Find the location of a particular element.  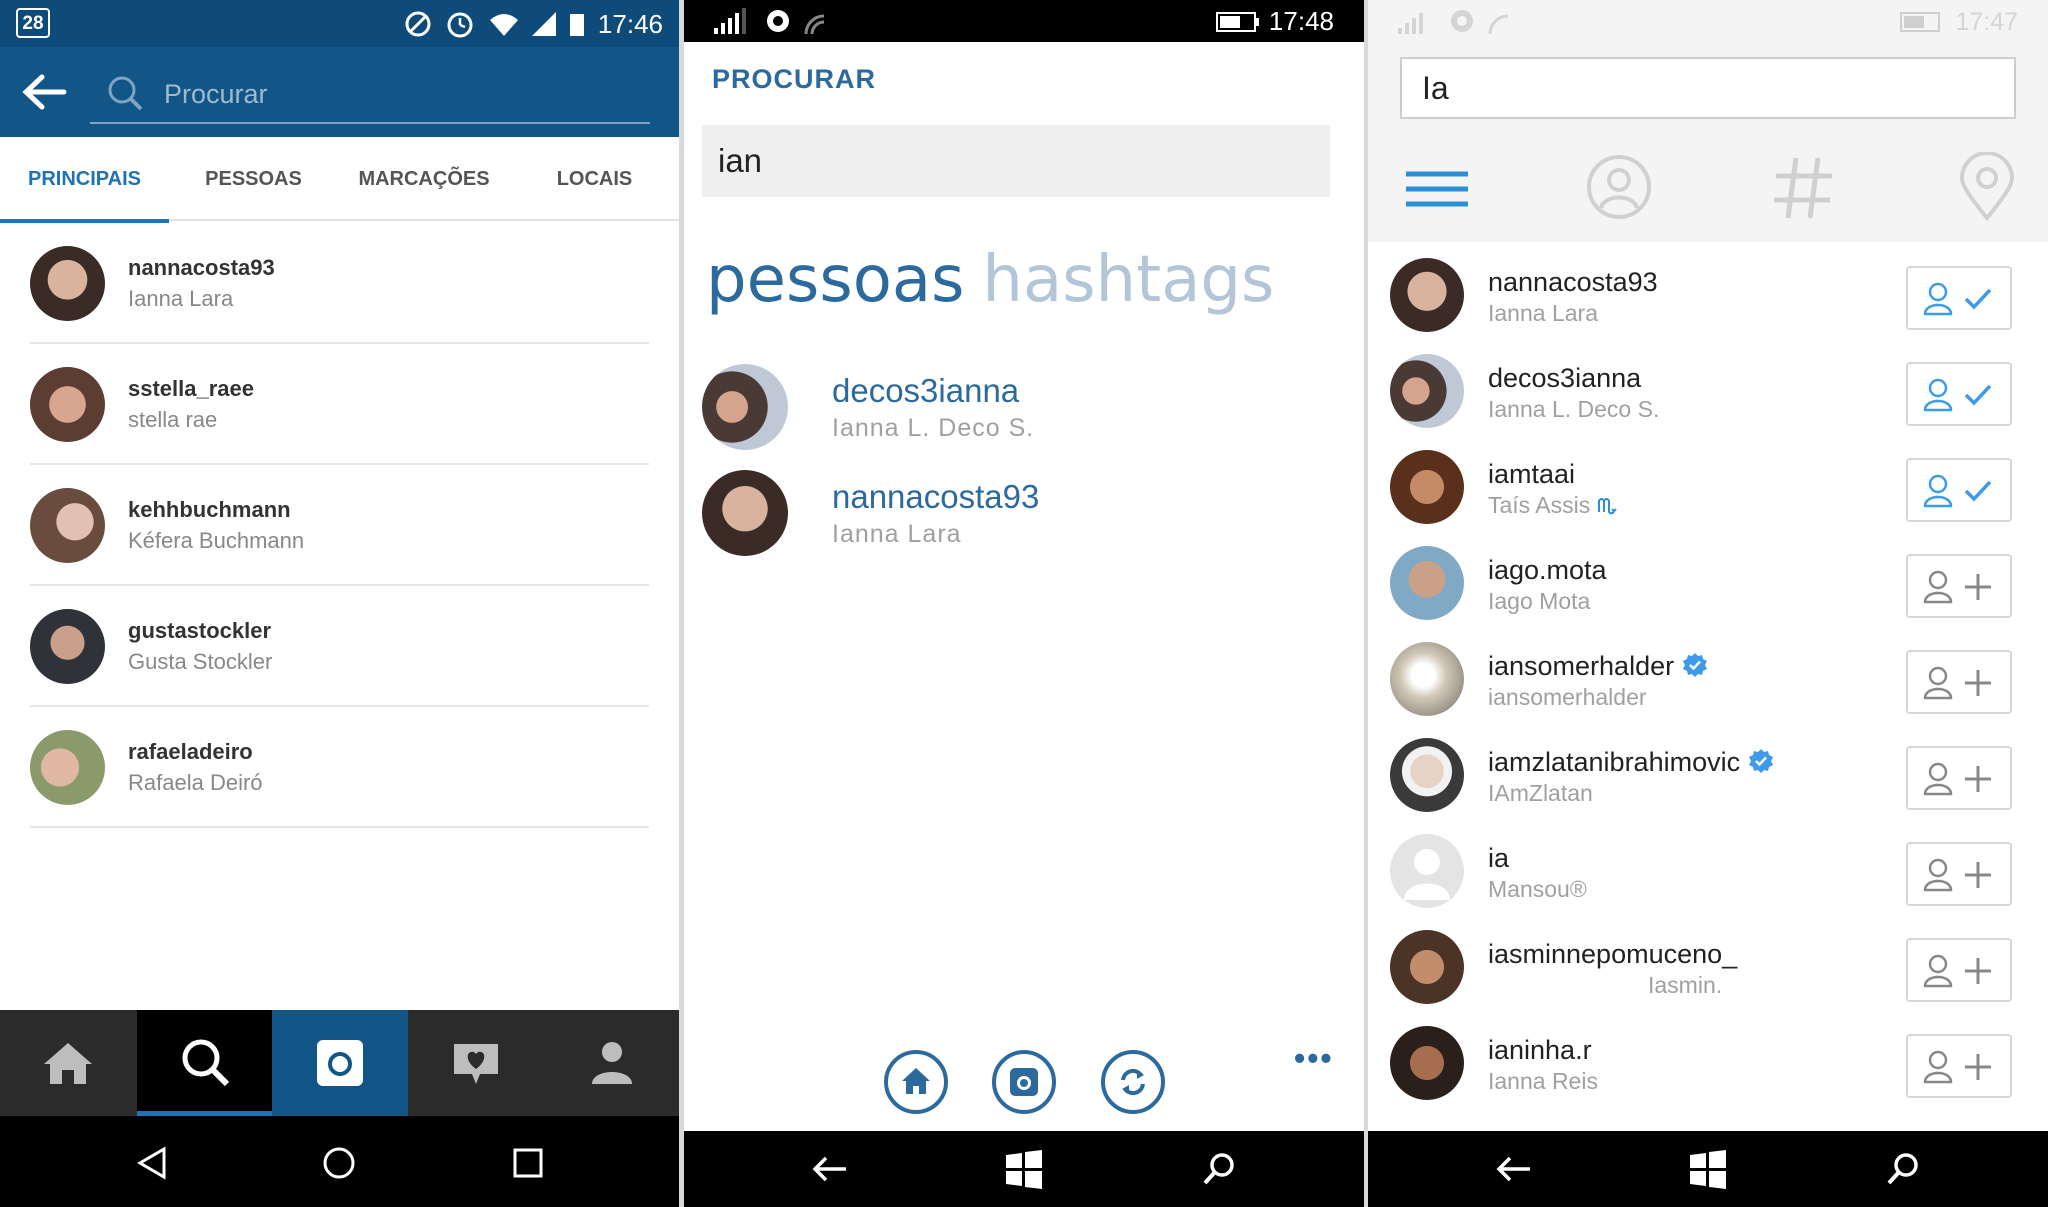

nav-home is located at coordinates (68, 1063).